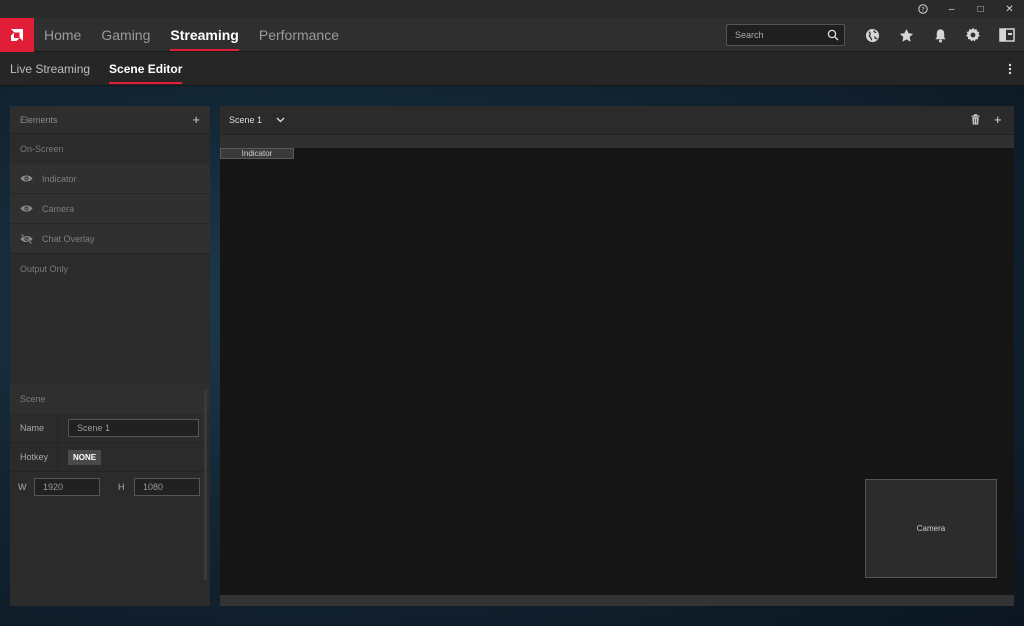  Describe the element at coordinates (39, 119) in the screenshot. I see `elements-title: Elements` at that location.